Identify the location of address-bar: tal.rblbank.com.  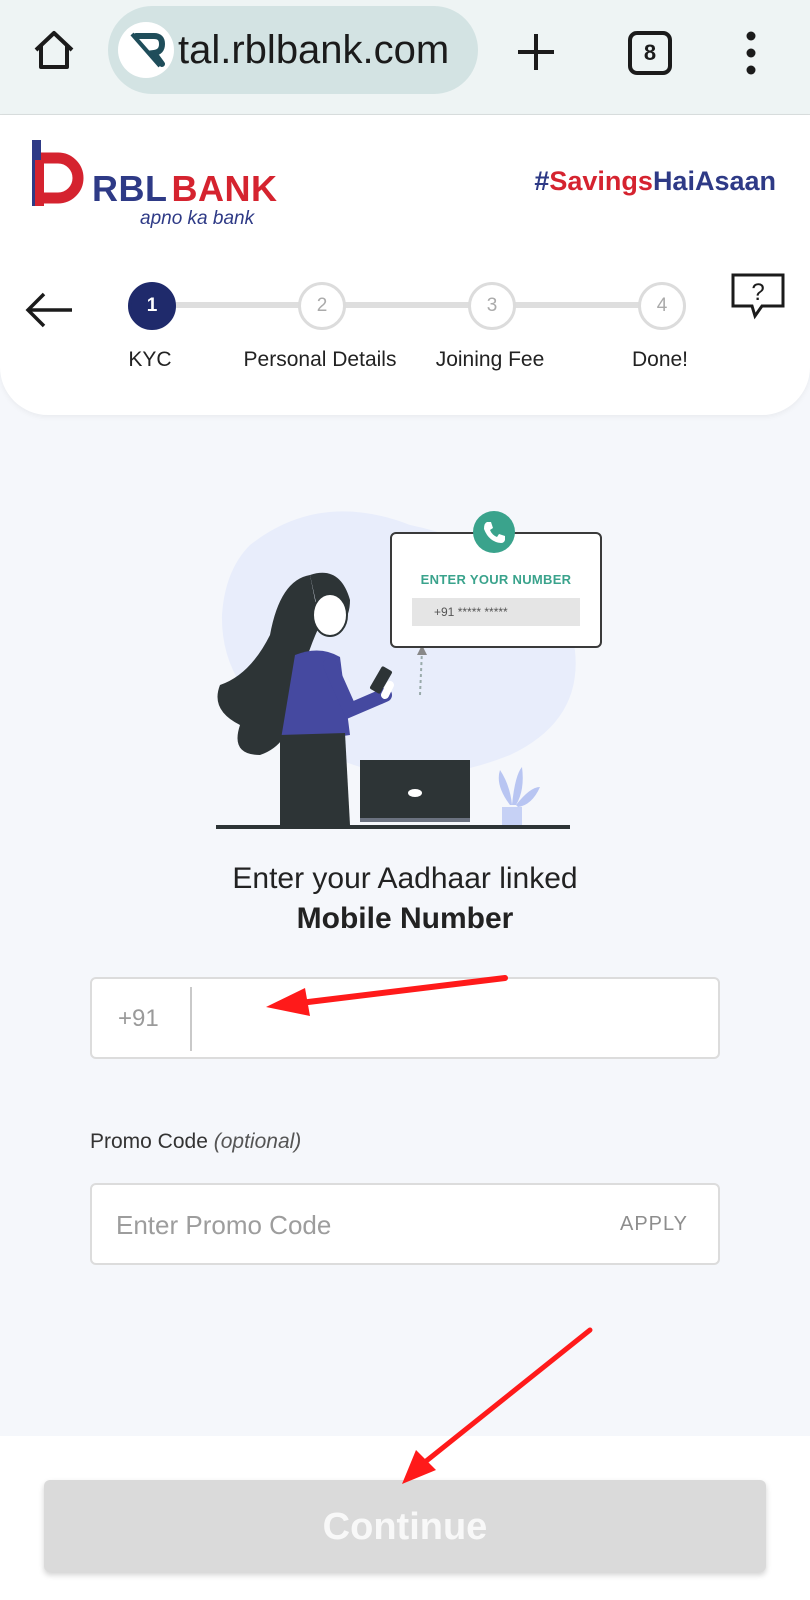
(293, 50).